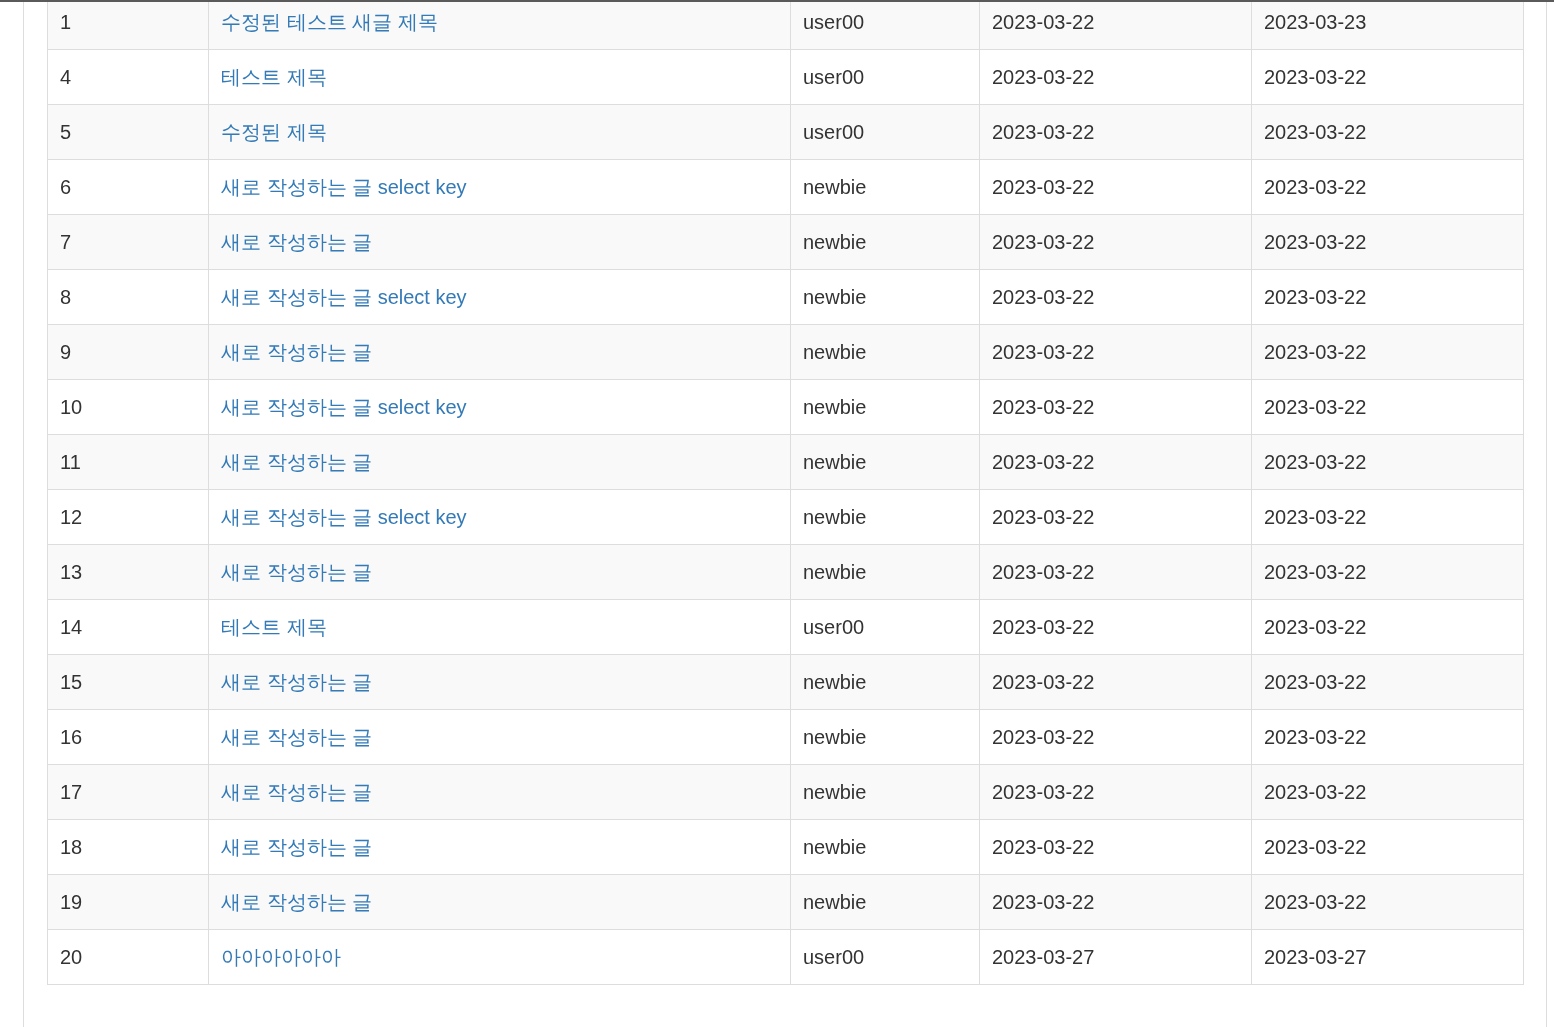 Image resolution: width=1554 pixels, height=1027 pixels. I want to click on table-cell: 11, so click(128, 462).